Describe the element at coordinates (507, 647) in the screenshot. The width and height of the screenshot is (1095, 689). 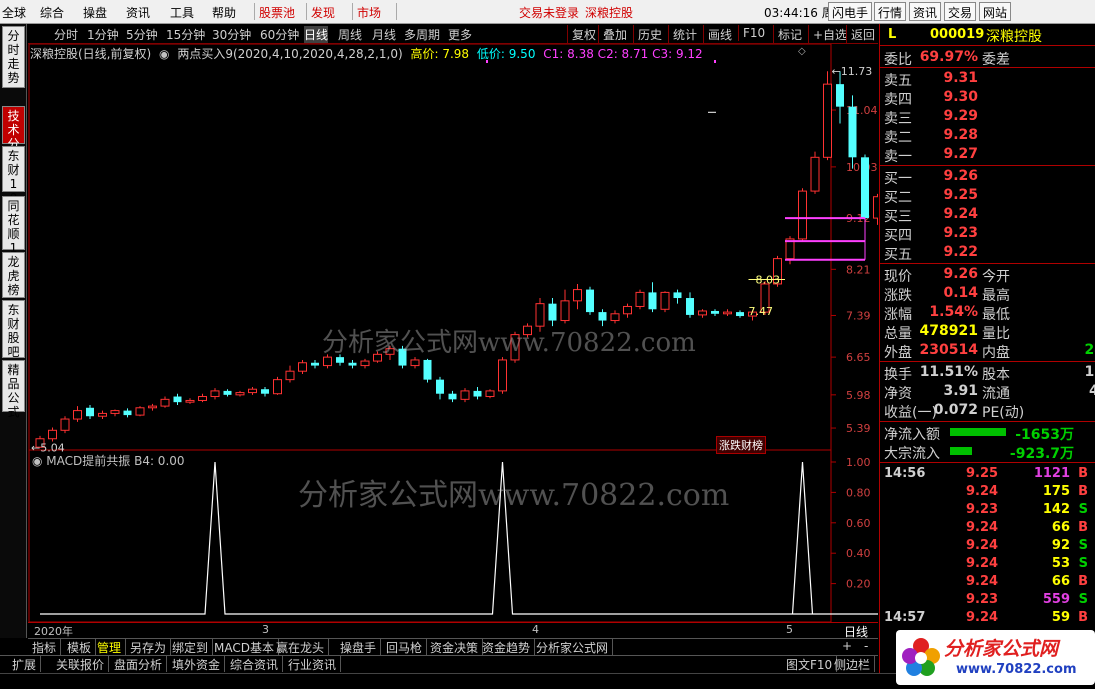
I see `indicator-tab: 资金趋势` at that location.